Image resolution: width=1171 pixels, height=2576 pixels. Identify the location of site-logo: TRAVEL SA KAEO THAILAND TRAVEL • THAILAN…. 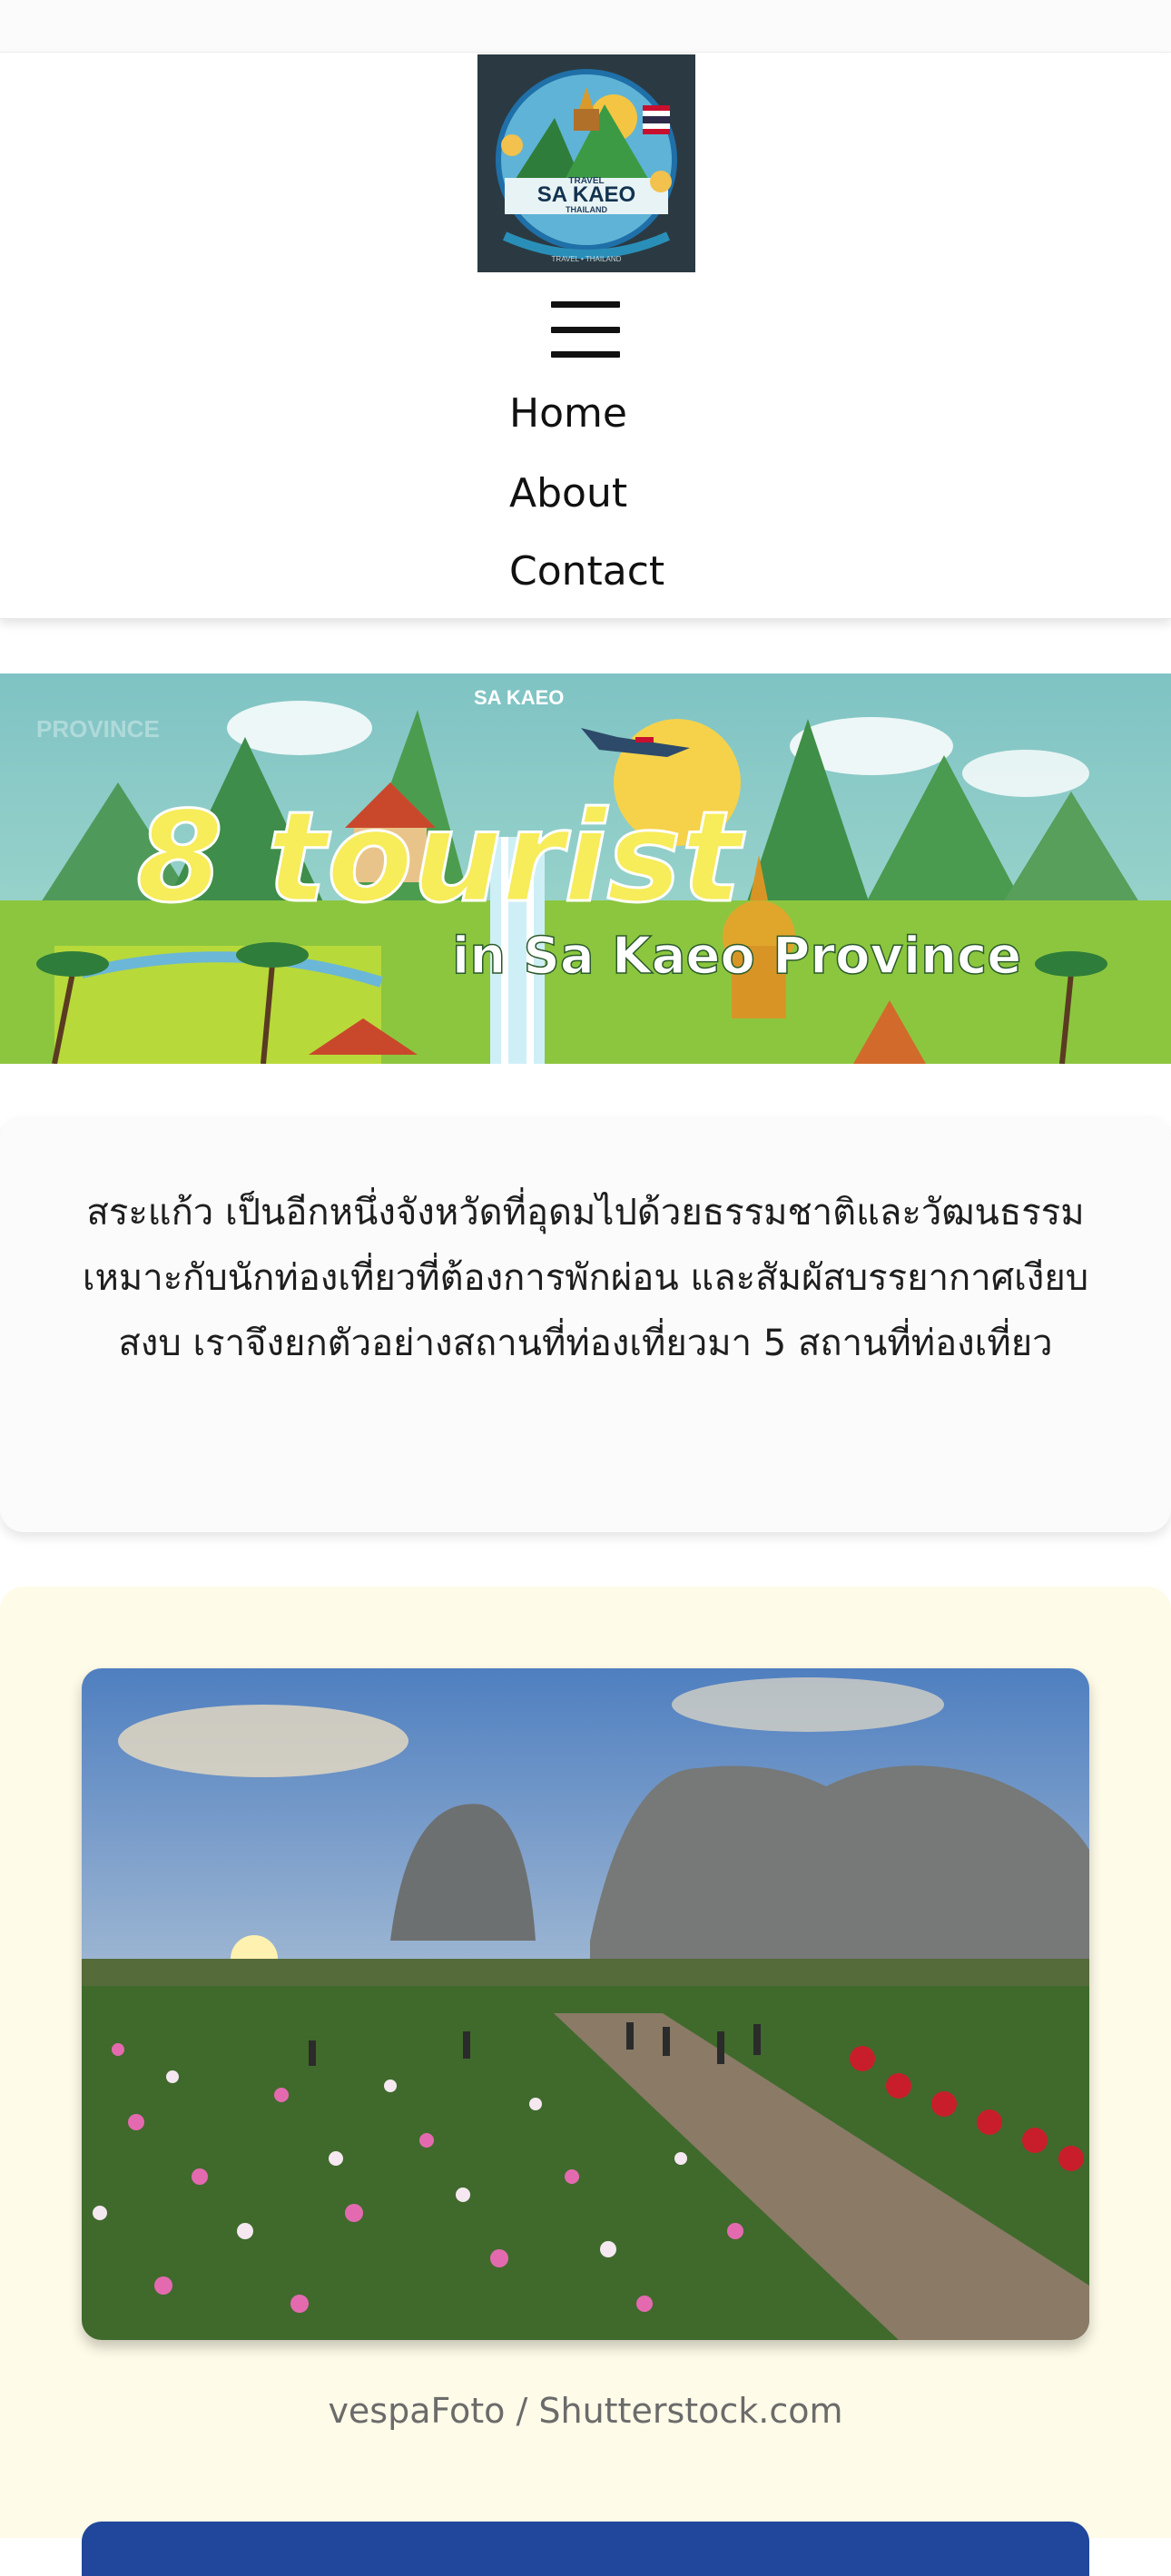
(586, 163).